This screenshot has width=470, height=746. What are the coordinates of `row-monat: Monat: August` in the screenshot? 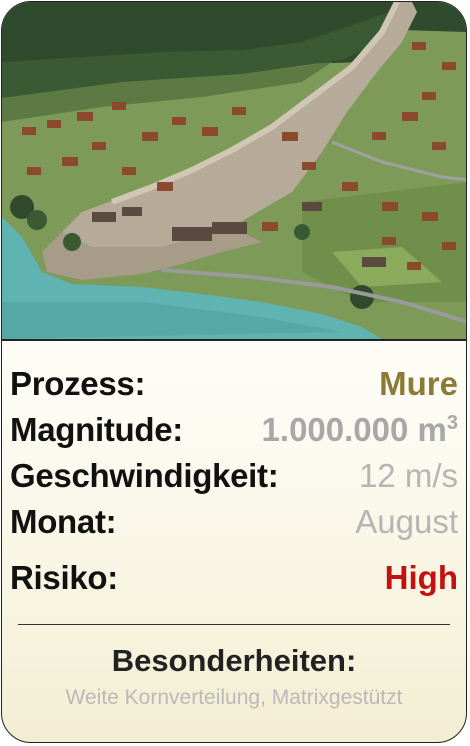 It's located at (234, 522).